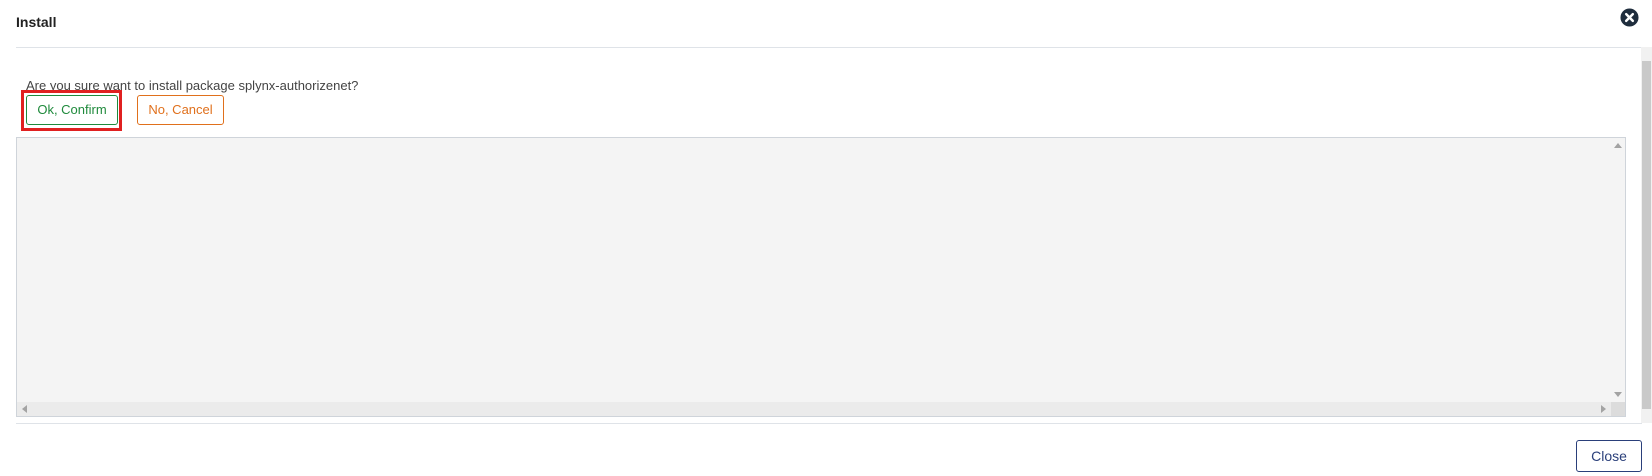 The width and height of the screenshot is (1652, 476). What do you see at coordinates (1629, 17) in the screenshot?
I see `close-circle-icon` at bounding box center [1629, 17].